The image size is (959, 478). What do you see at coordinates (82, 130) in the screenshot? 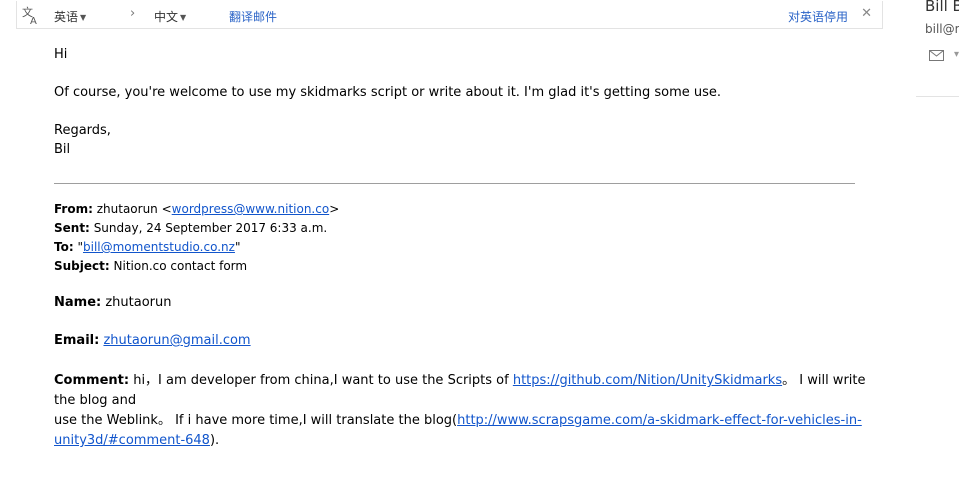
I see `signoff: Regards,` at bounding box center [82, 130].